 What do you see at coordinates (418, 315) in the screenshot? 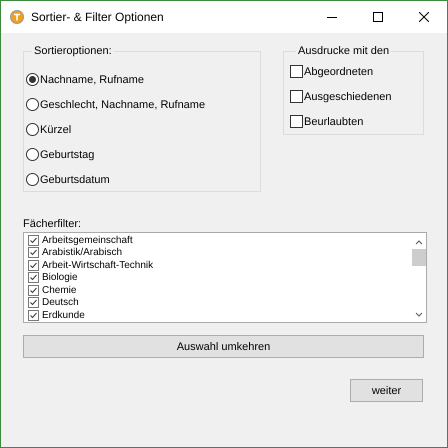
I see `scroll-down-icon` at bounding box center [418, 315].